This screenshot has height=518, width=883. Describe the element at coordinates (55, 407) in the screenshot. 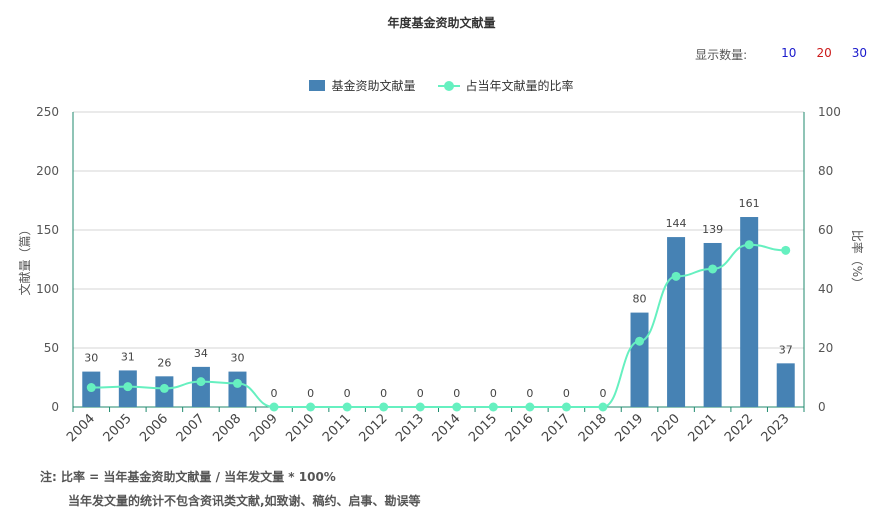

I see `y-tick-label: 0` at that location.